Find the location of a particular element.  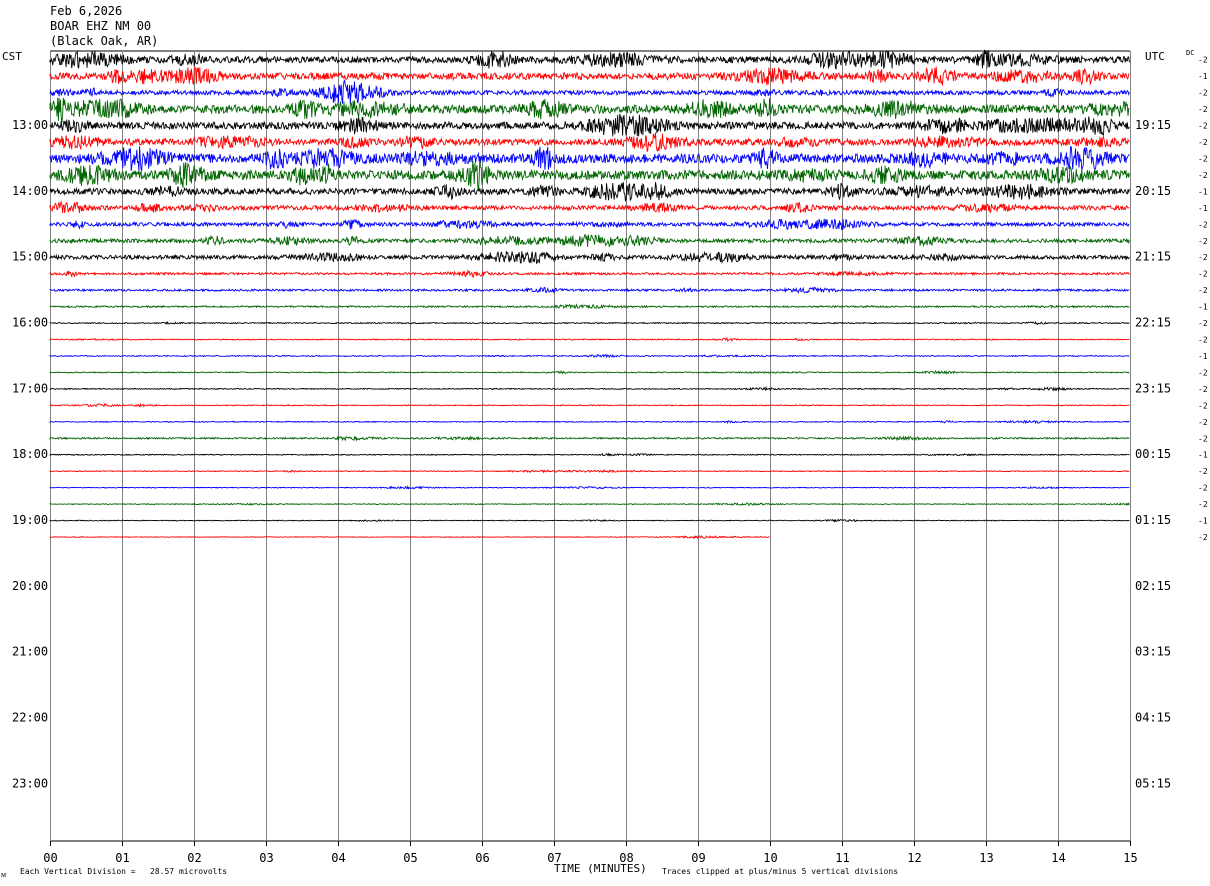

right-hour-label: 23:15 is located at coordinates (1153, 388).